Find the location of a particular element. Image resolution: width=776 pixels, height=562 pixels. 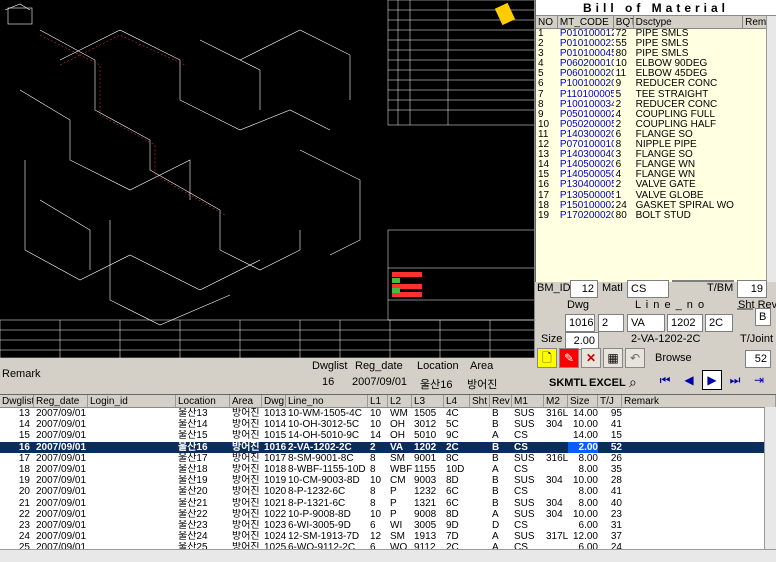

bom-row: 15 P140500050 4 FLANGE WN is located at coordinates (656, 175).